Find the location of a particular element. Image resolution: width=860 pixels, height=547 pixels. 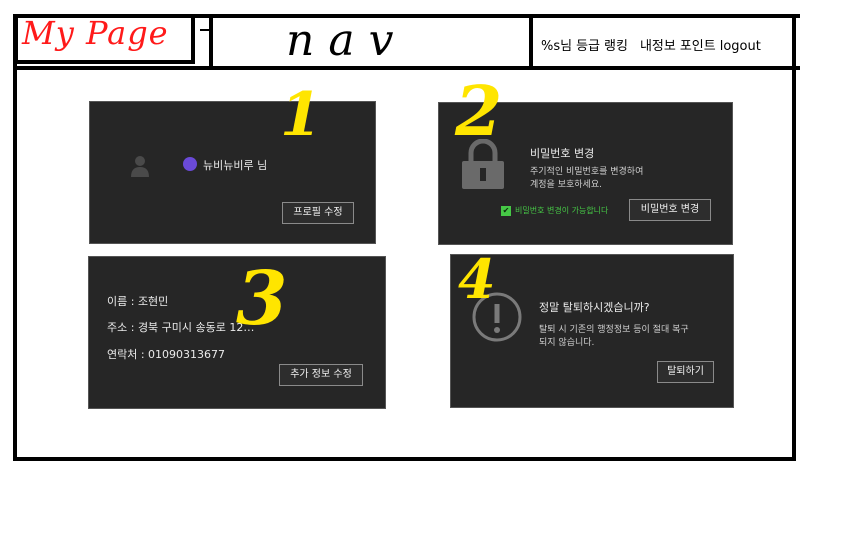

marker-1: 1 is located at coordinates (301, 115).